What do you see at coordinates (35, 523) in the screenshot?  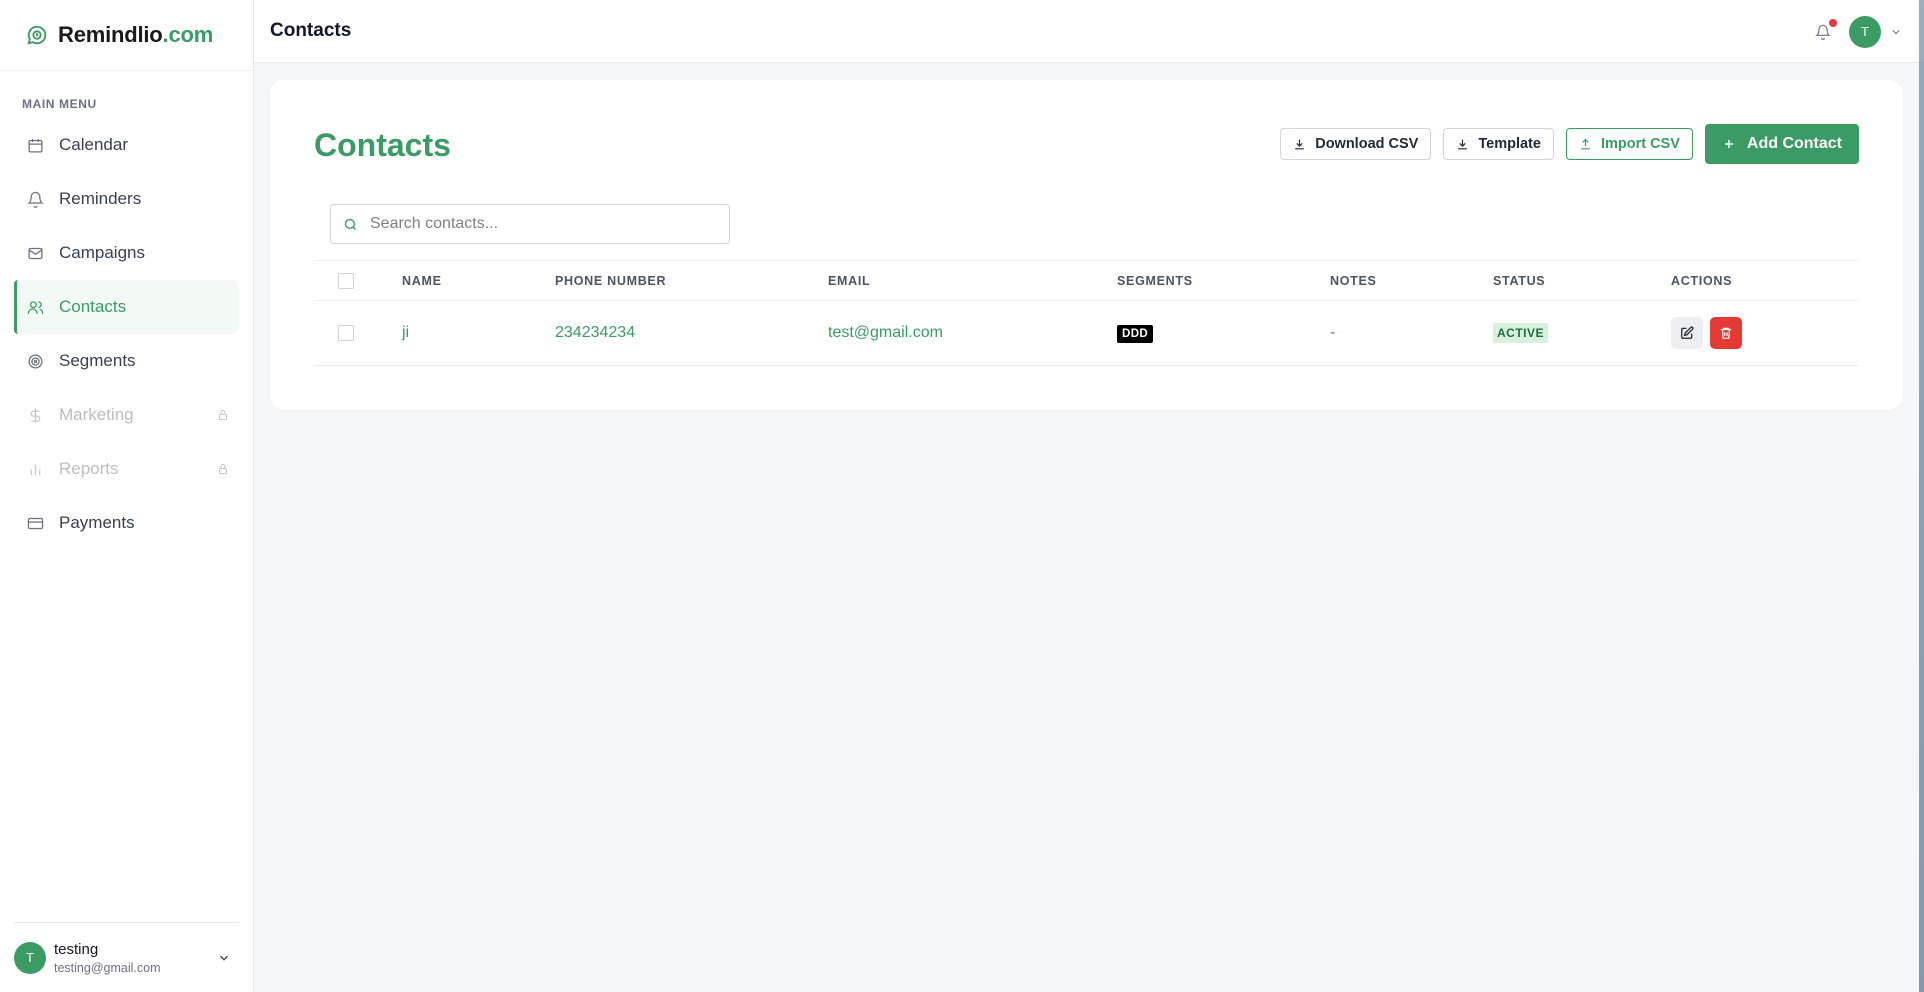 I see `credit-card-icon` at bounding box center [35, 523].